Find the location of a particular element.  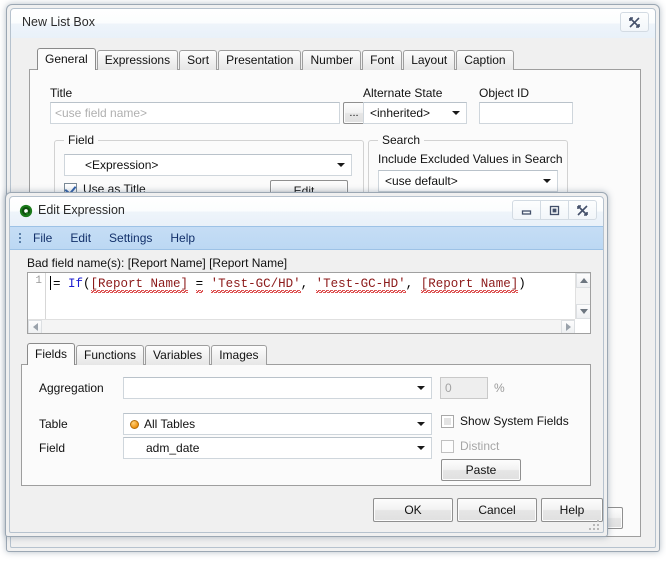

show-system-fields-label: Show System Fields is located at coordinates (514, 421).